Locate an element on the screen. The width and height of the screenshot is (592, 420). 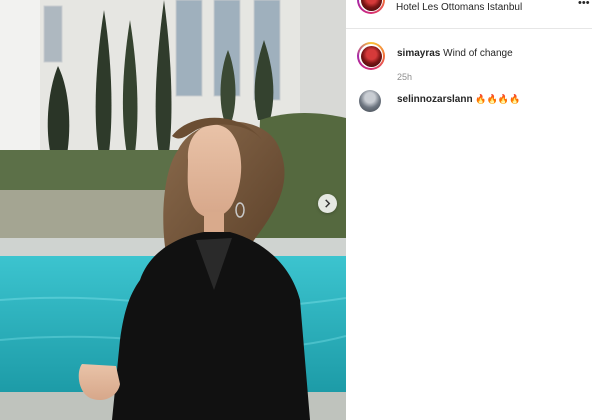
caption-timestamp: 25h is located at coordinates (404, 77).